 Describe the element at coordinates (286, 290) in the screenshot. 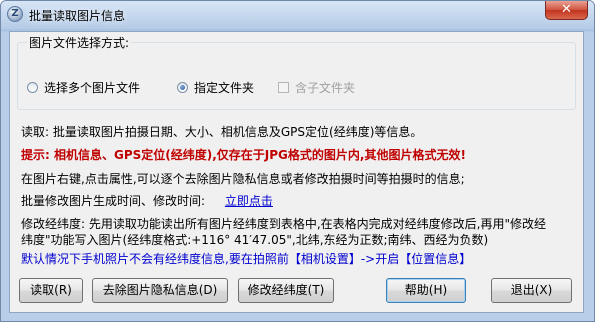

I see `modify-gps-button: 修改经纬度(T)` at that location.